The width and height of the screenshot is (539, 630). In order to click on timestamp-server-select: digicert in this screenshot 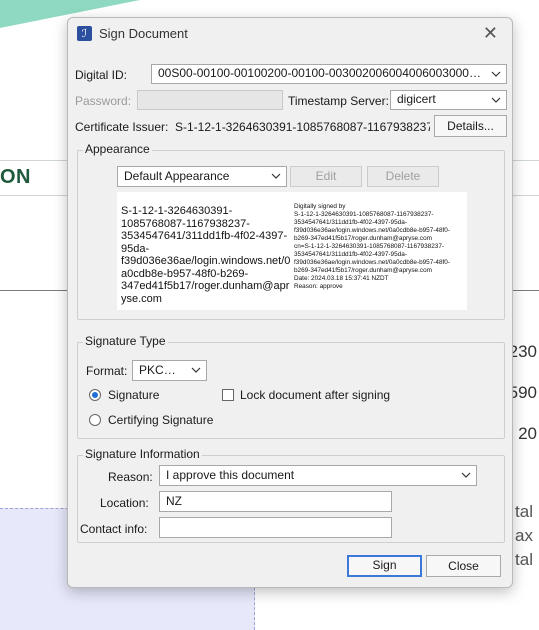, I will do `click(448, 100)`.